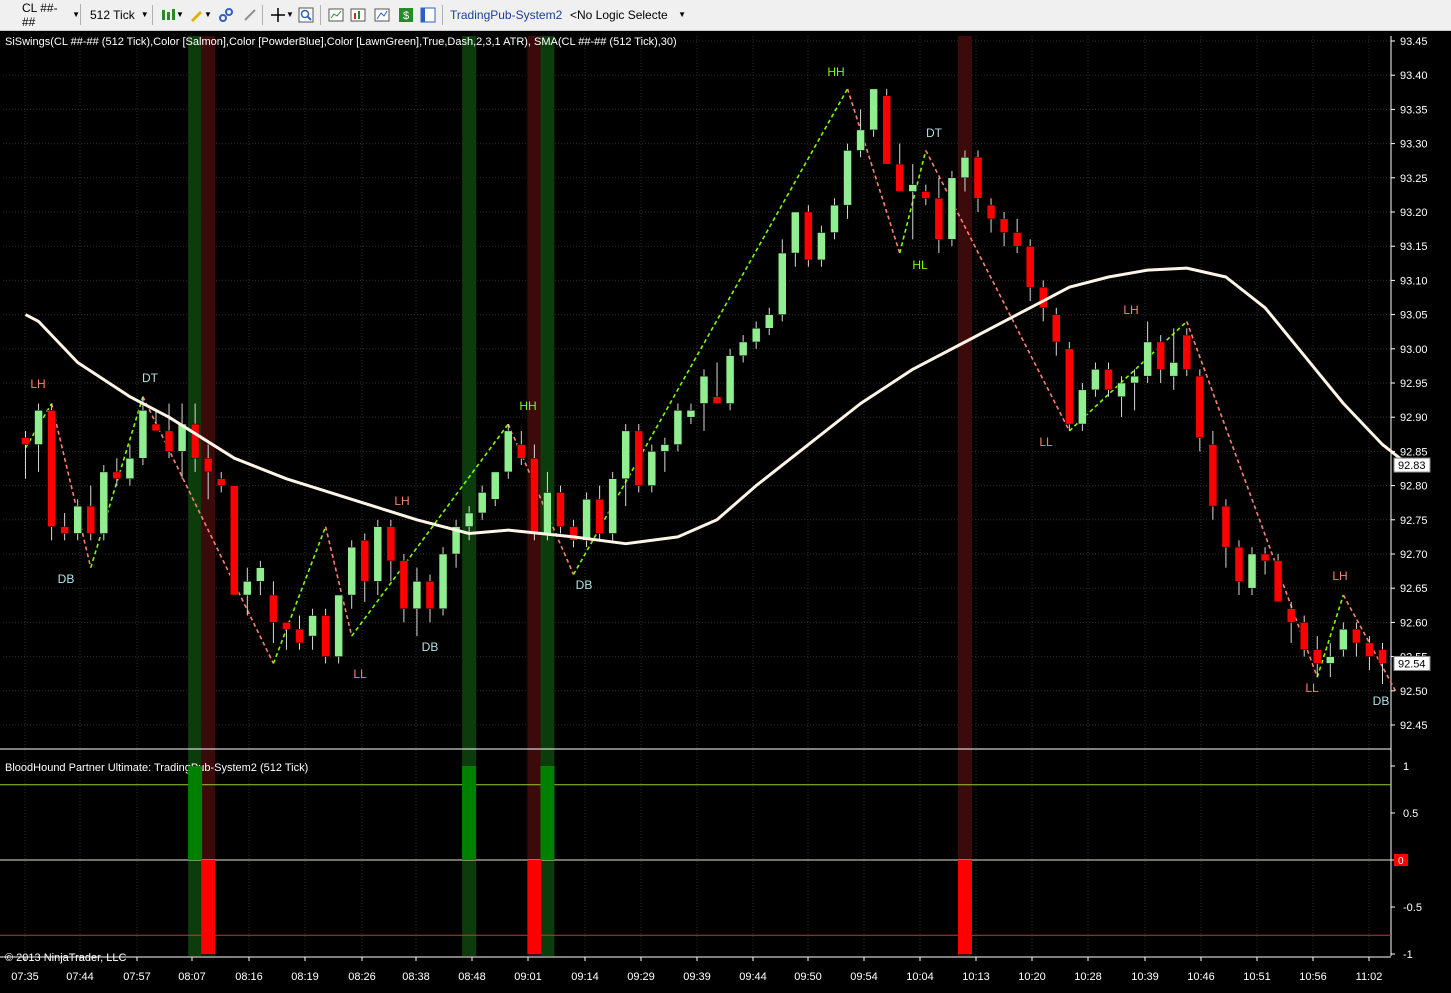 This screenshot has height=993, width=1451. Describe the element at coordinates (336, 15) in the screenshot. I see `data-box-icon` at that location.